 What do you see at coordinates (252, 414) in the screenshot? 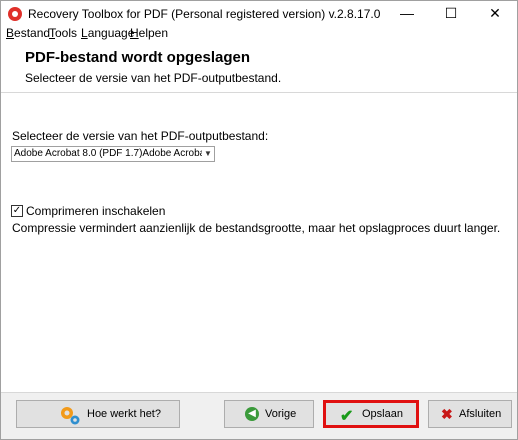
I see `arrow-left-icon: ◀` at bounding box center [252, 414].